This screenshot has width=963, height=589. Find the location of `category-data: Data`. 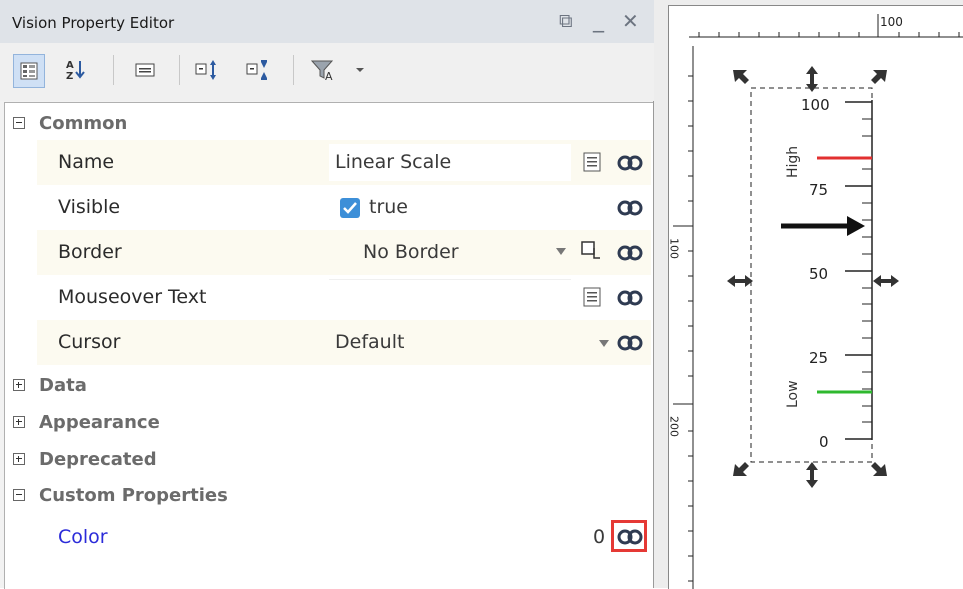

category-data: Data is located at coordinates (328, 387).